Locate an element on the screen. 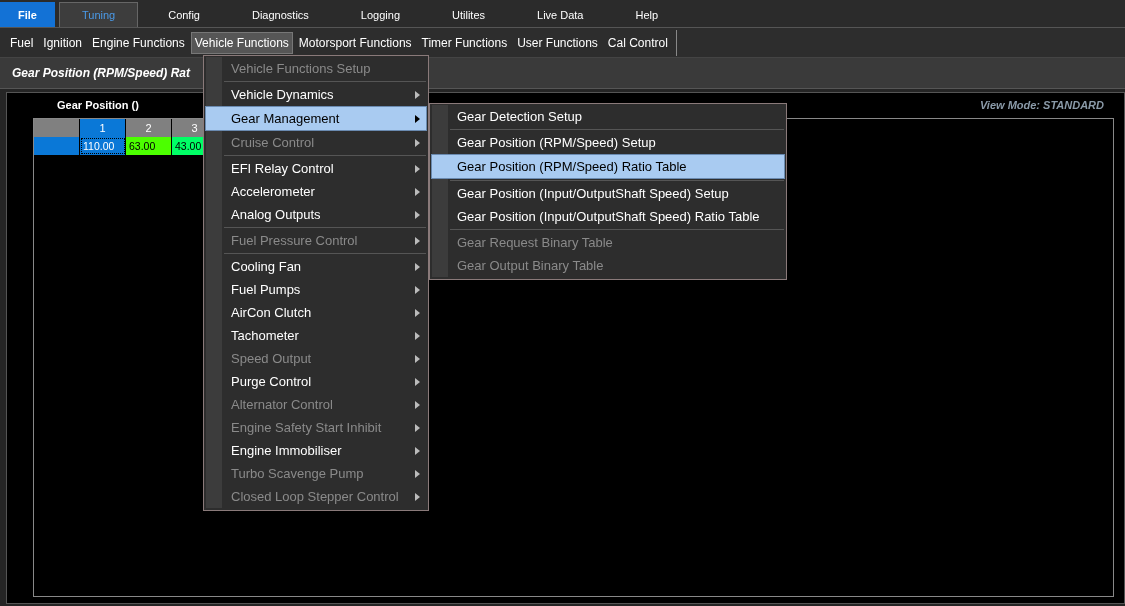  menu-item-label: Engine Immobiliser is located at coordinates (286, 450).